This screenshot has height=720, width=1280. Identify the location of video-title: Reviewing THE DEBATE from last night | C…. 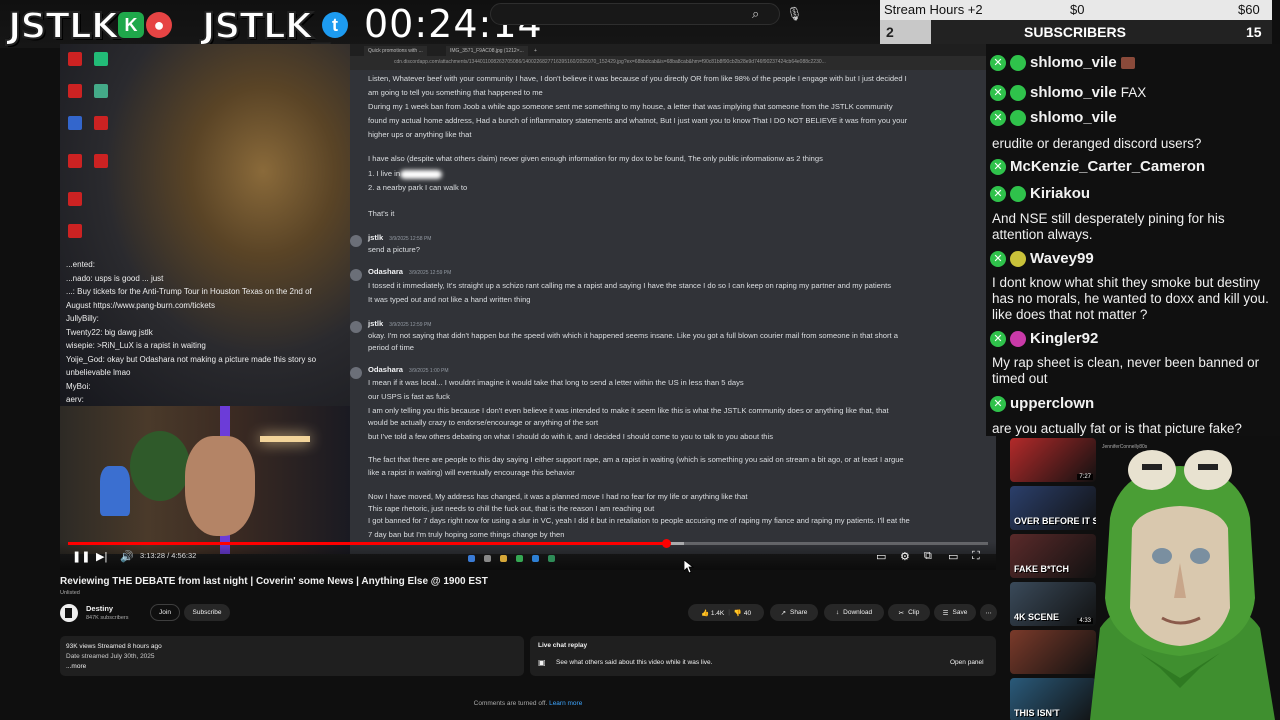
(274, 581).